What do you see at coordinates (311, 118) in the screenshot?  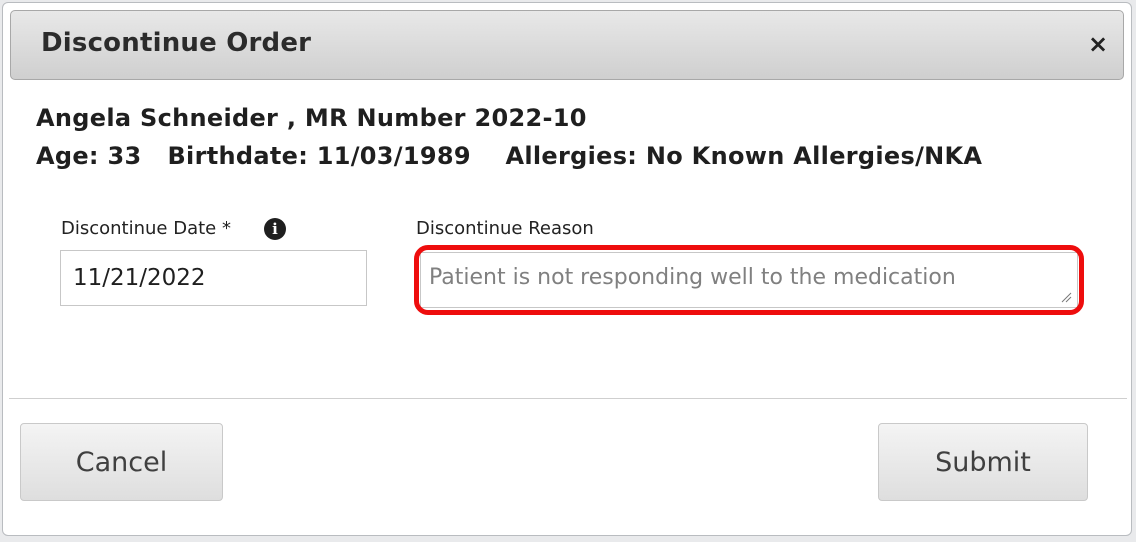 I see `patient-name-mr: Angela Schneider , MR Number 2022-10` at bounding box center [311, 118].